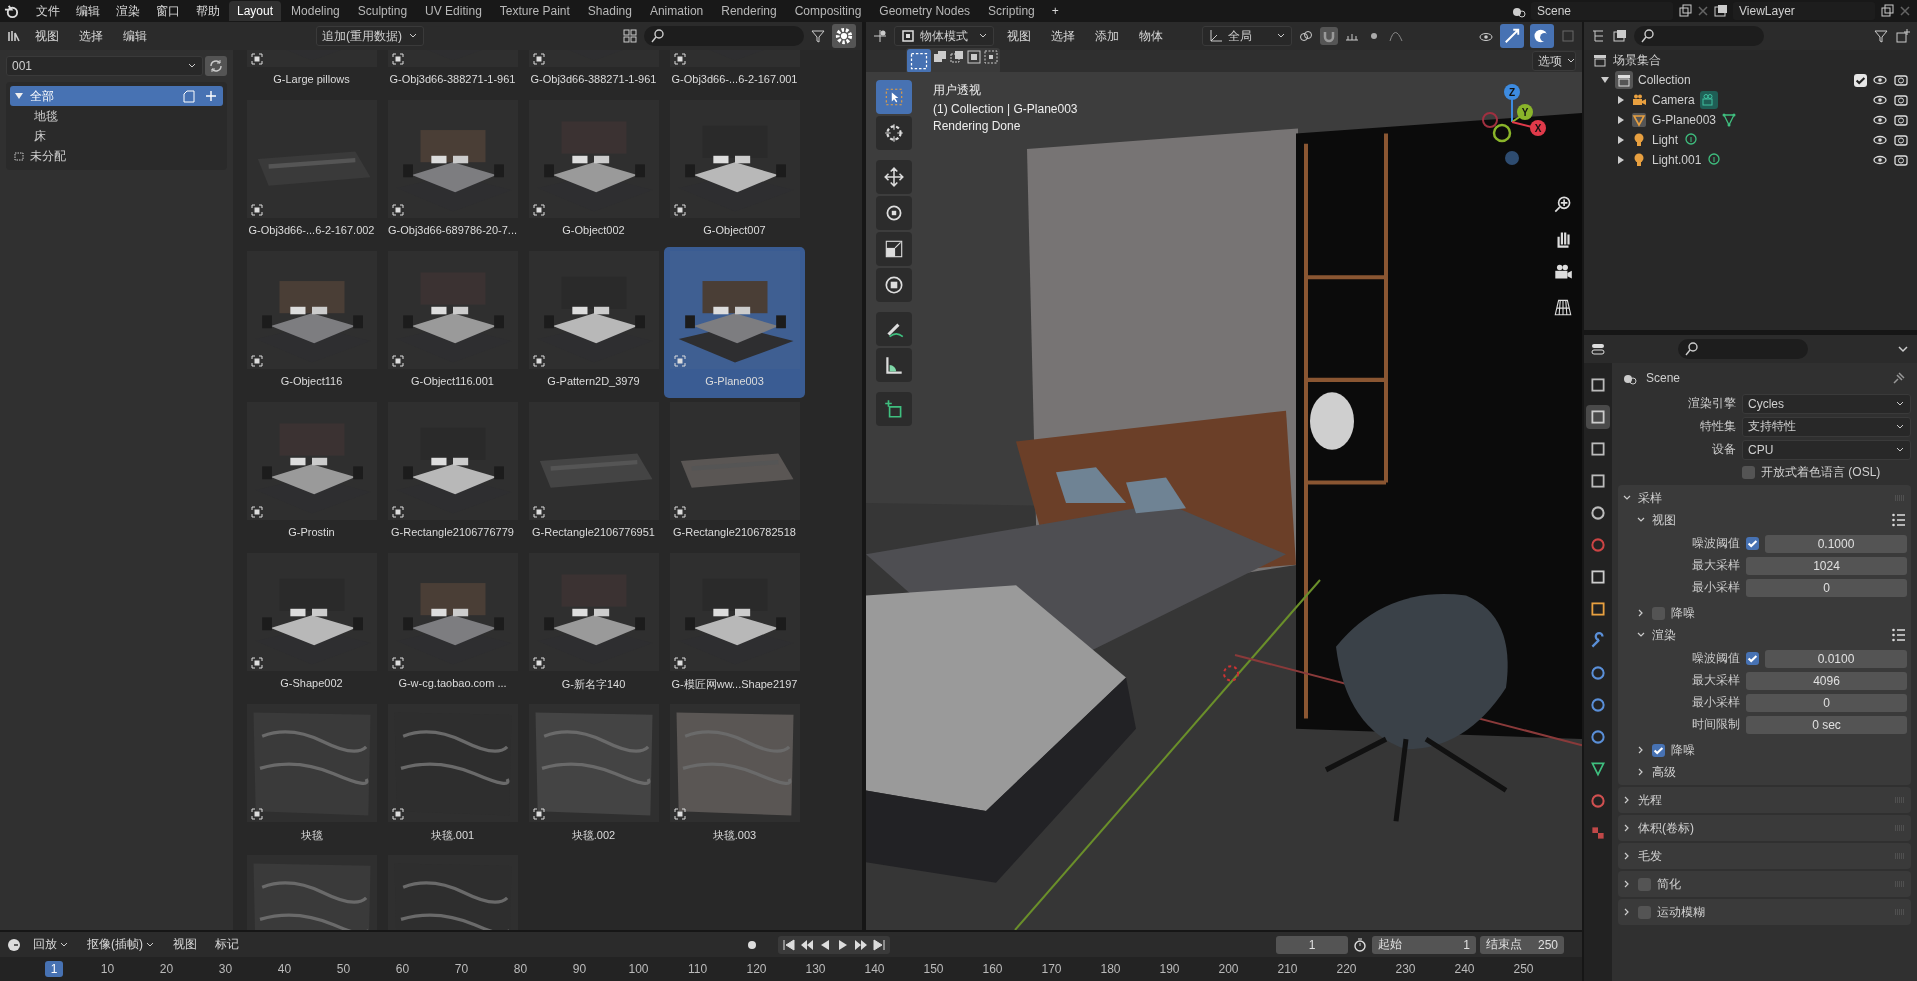 The height and width of the screenshot is (981, 1917). What do you see at coordinates (1721, 11) in the screenshot?
I see `image-stack-icon` at bounding box center [1721, 11].